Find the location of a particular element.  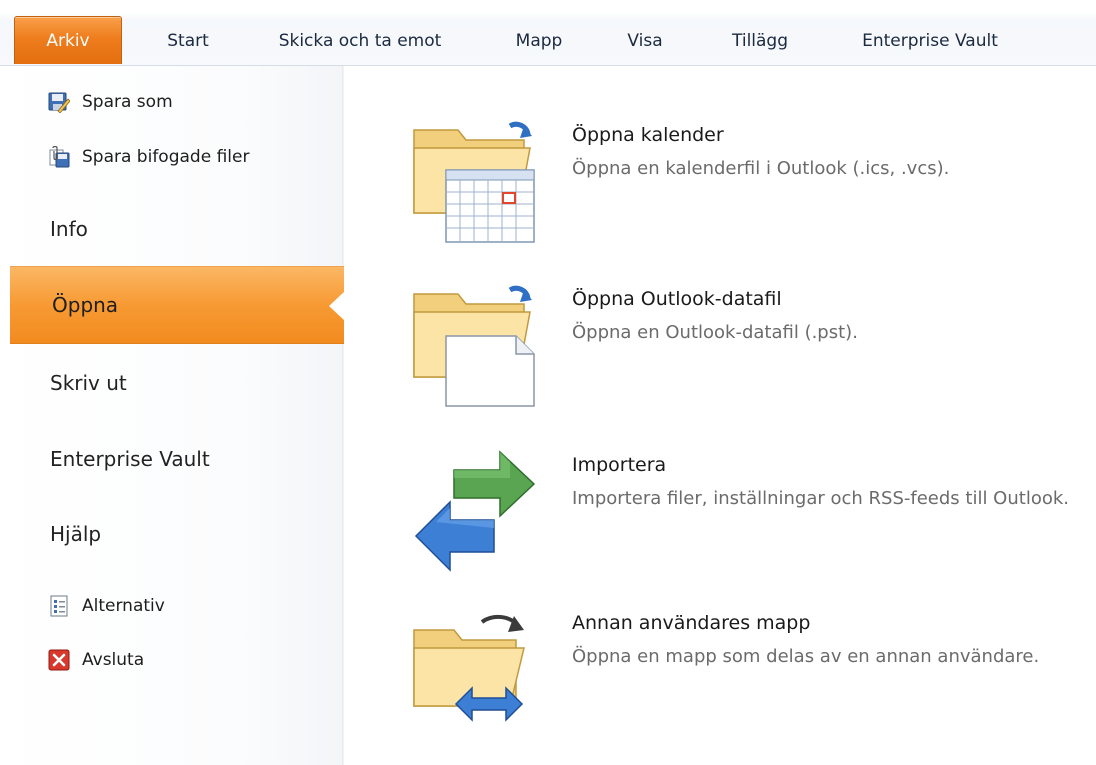

open-calendar-title: Öppna kalender is located at coordinates (648, 135).